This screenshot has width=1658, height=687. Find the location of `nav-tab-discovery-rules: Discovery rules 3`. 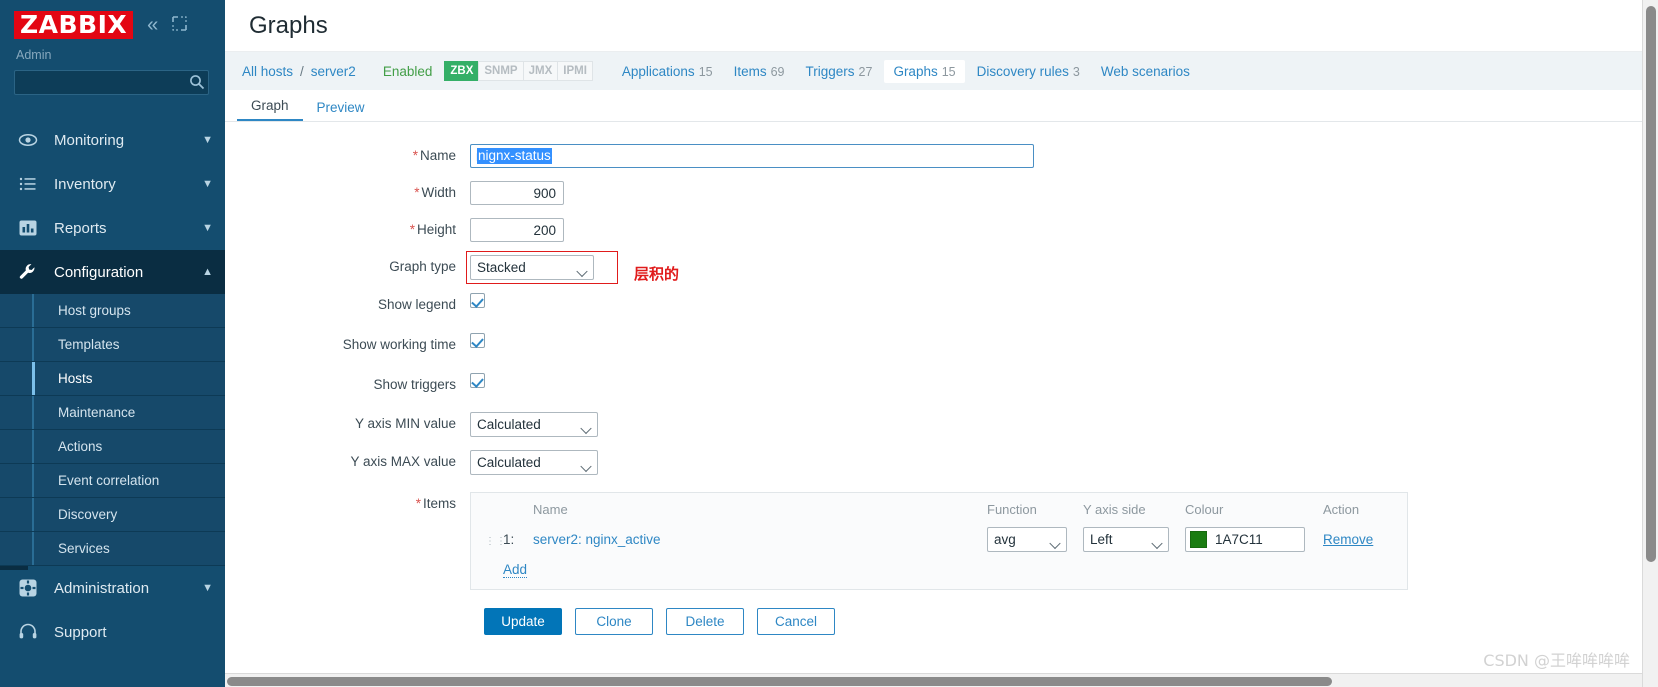

nav-tab-discovery-rules: Discovery rules 3 is located at coordinates (1028, 71).